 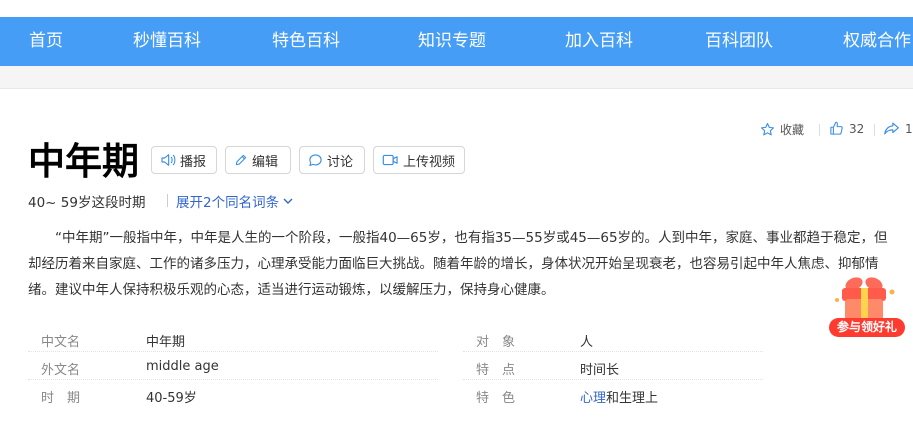 I want to click on nav-miaodong: 秒懂百科, so click(x=167, y=41).